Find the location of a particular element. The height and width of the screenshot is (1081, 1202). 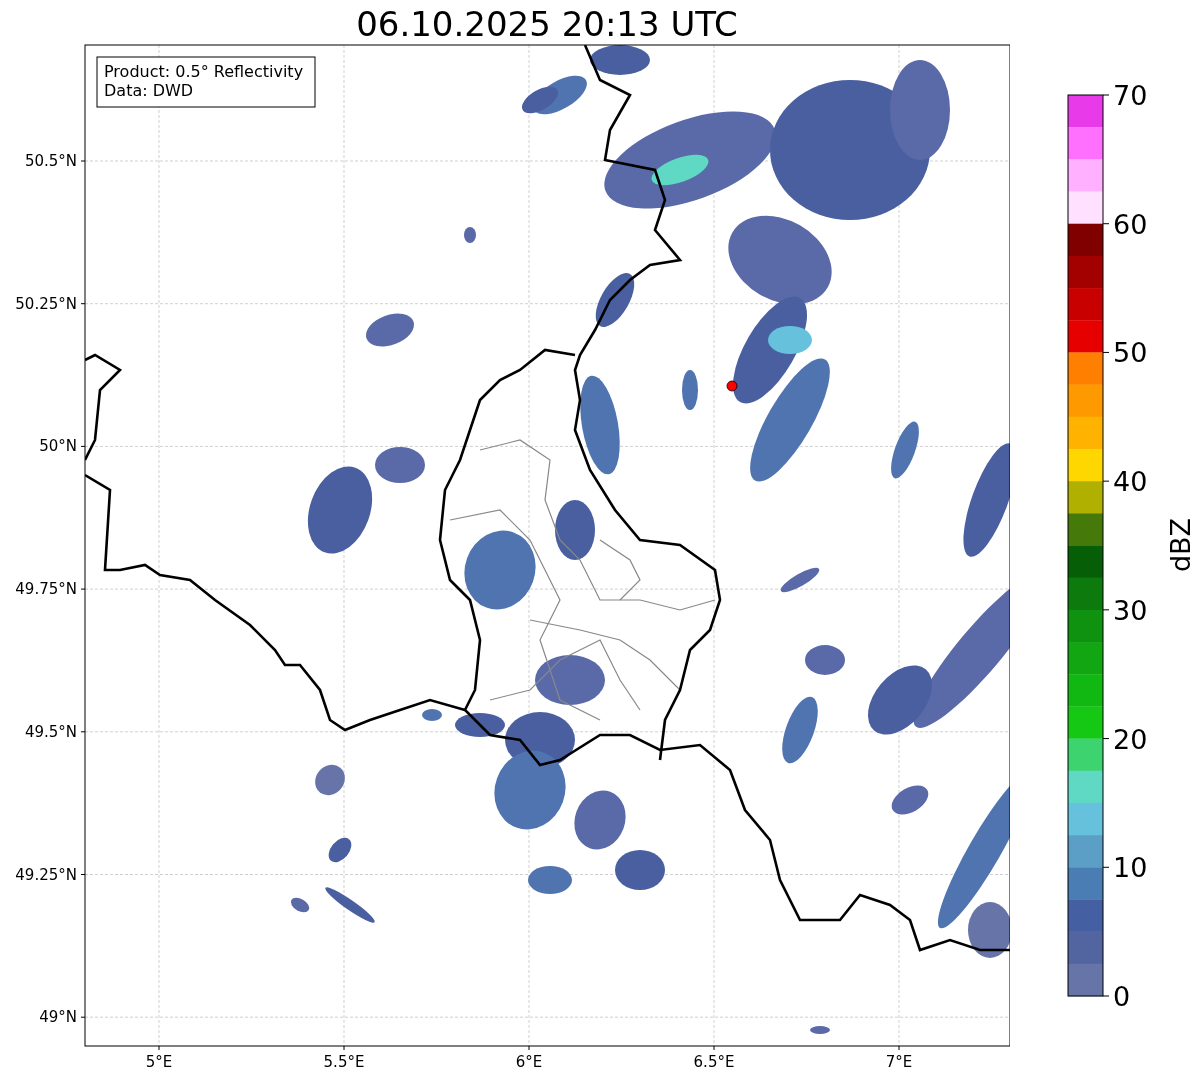

colorbar-tick-label: 20 is located at coordinates (1130, 739).